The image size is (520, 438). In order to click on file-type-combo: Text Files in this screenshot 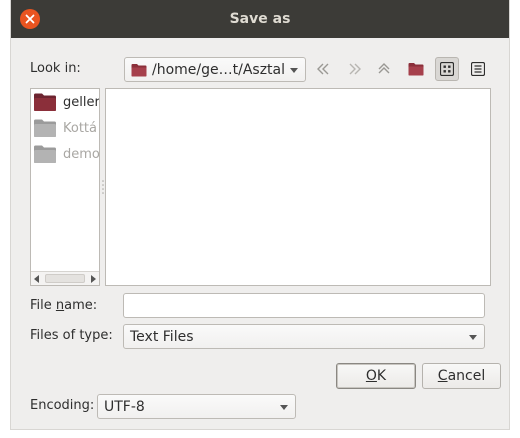, I will do `click(304, 336)`.